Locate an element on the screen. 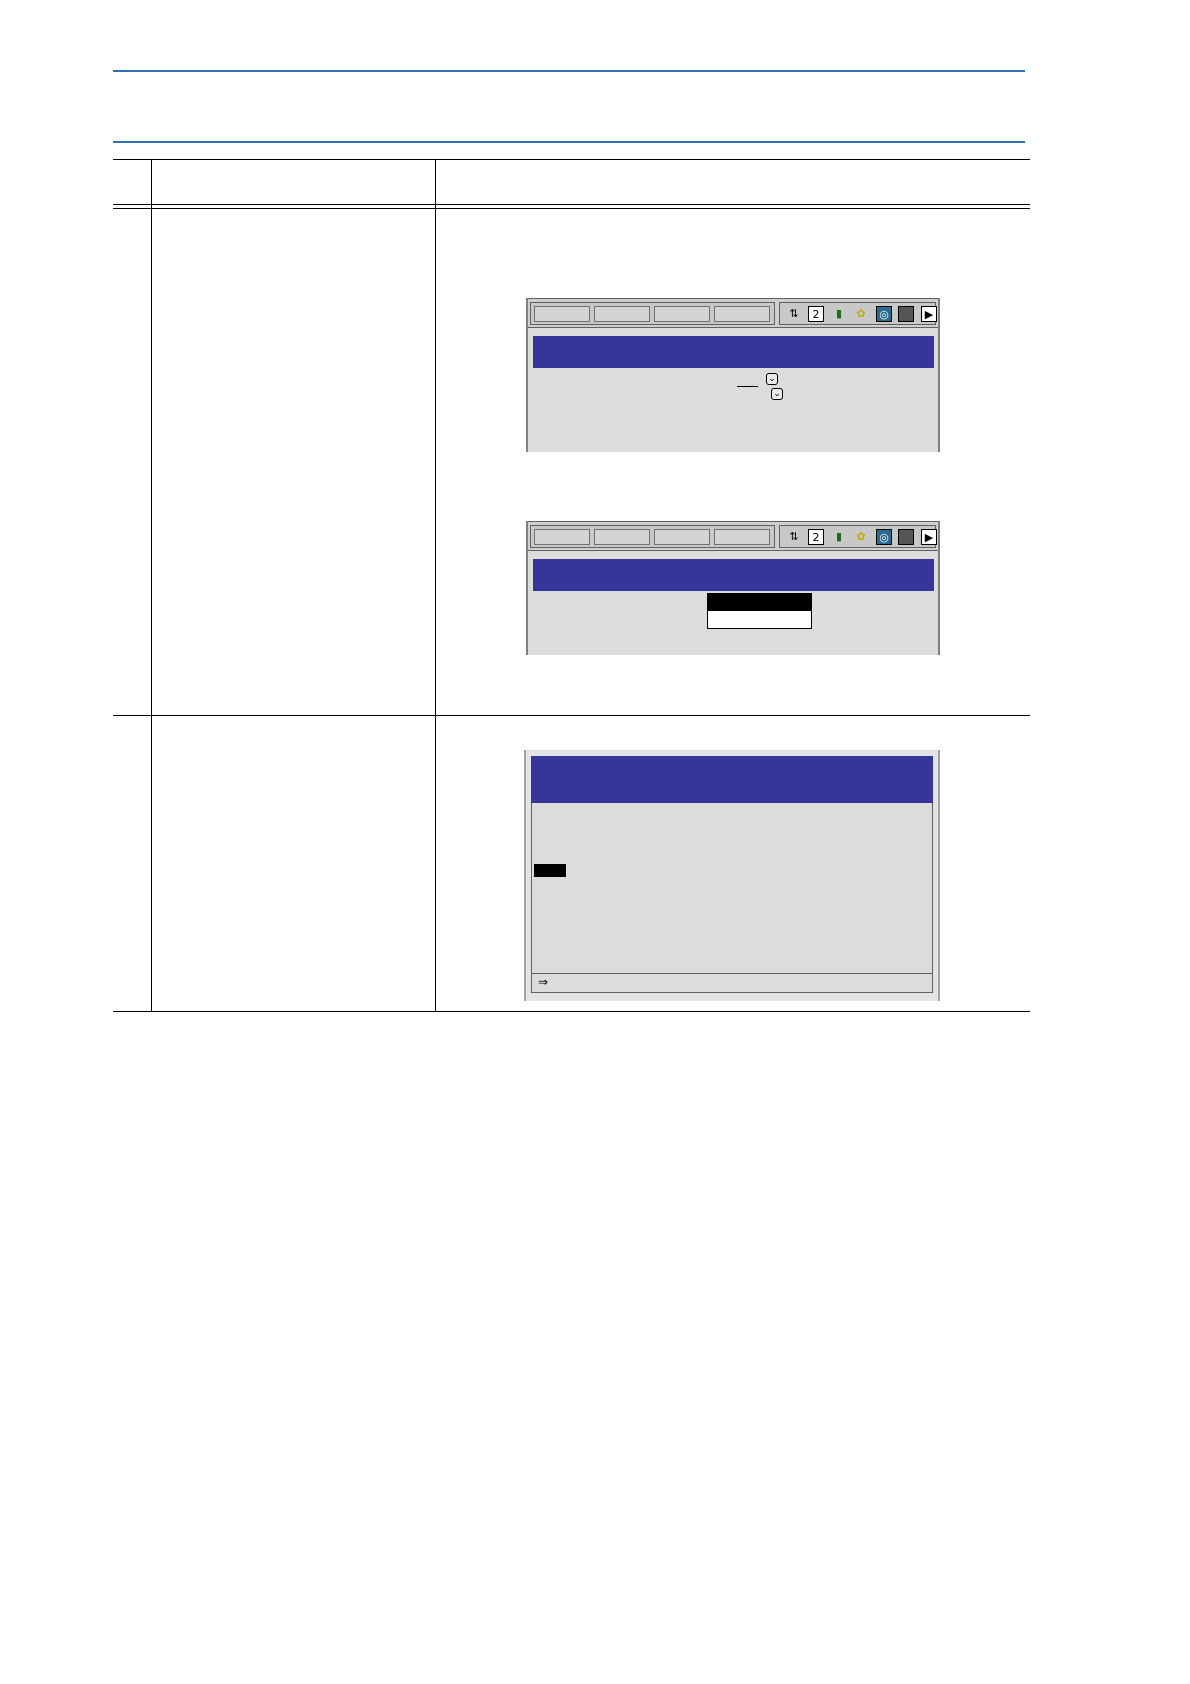 This screenshot has width=1190, height=1684. screen-2-toolbar: ⇅ 2 ▮ ✿ ◎ ▶ is located at coordinates (733, 536).